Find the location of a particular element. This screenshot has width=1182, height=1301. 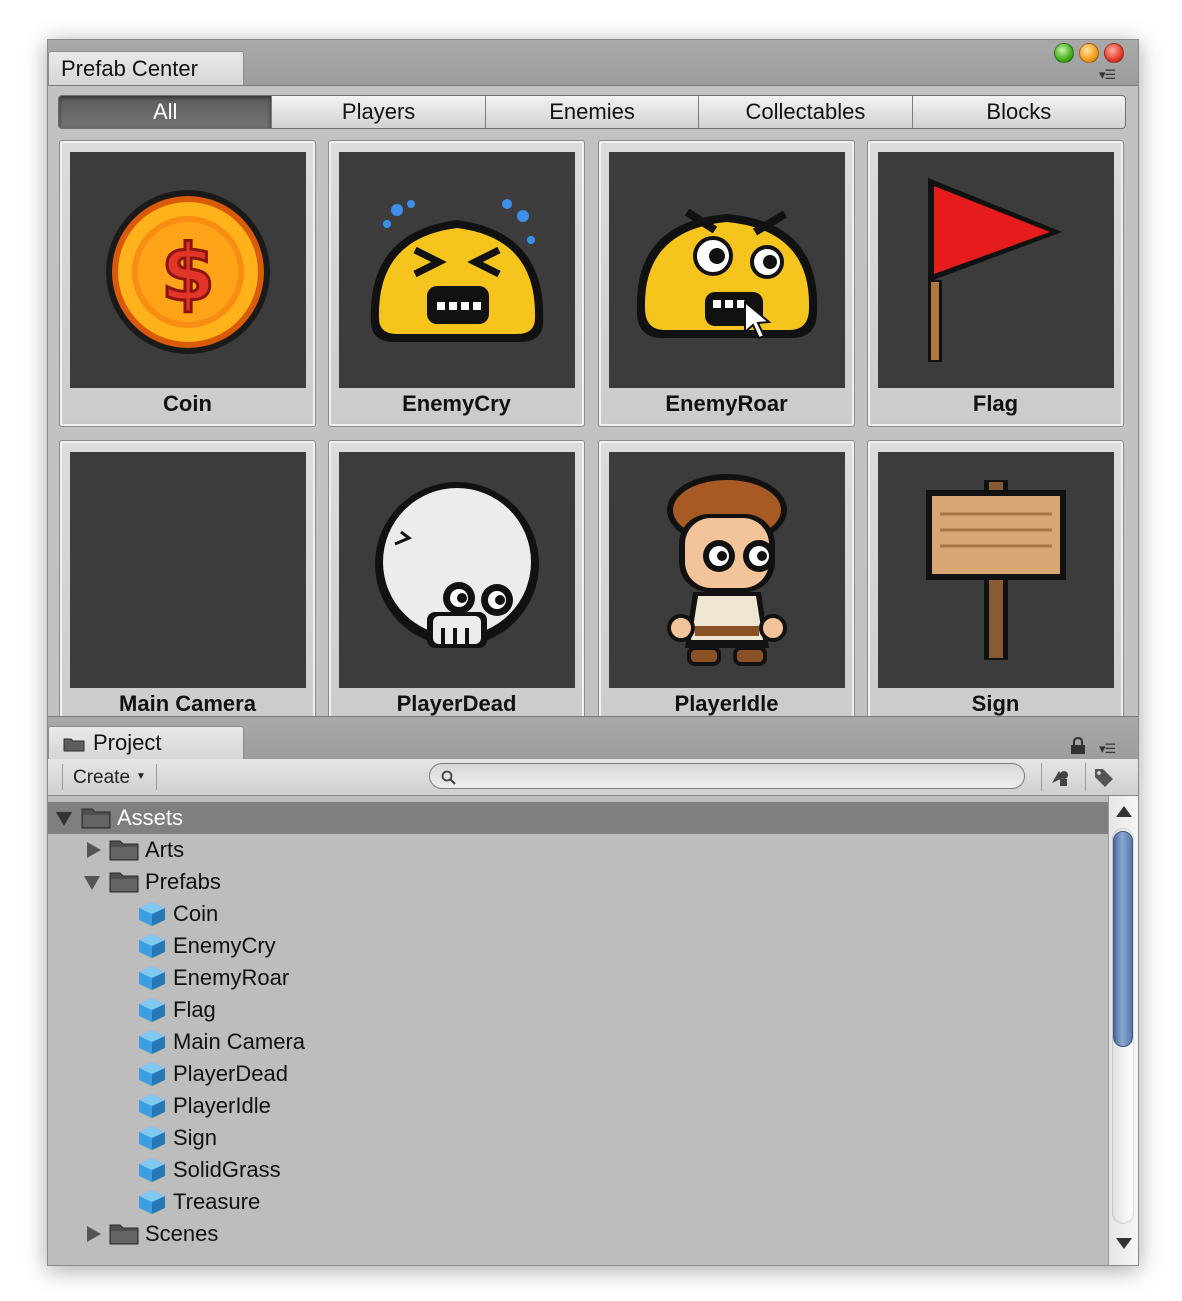

tree-row-label: Scenes is located at coordinates (182, 1233).